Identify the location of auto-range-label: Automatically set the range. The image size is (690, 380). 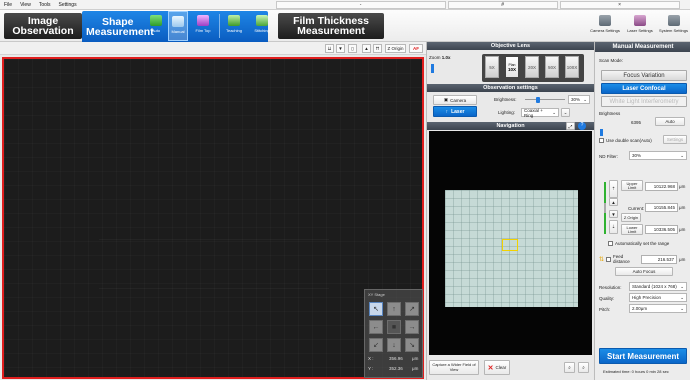
(642, 243).